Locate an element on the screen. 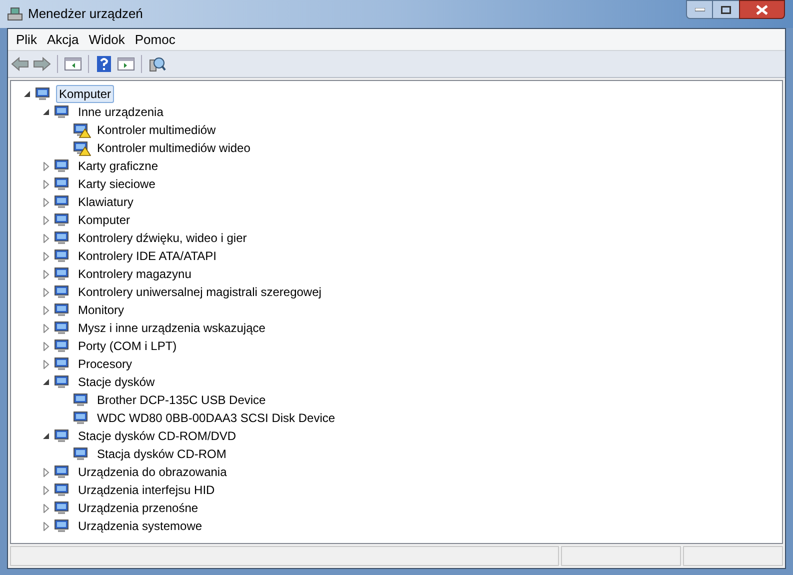 This screenshot has height=575, width=793. scan-hardware-icon is located at coordinates (157, 64).